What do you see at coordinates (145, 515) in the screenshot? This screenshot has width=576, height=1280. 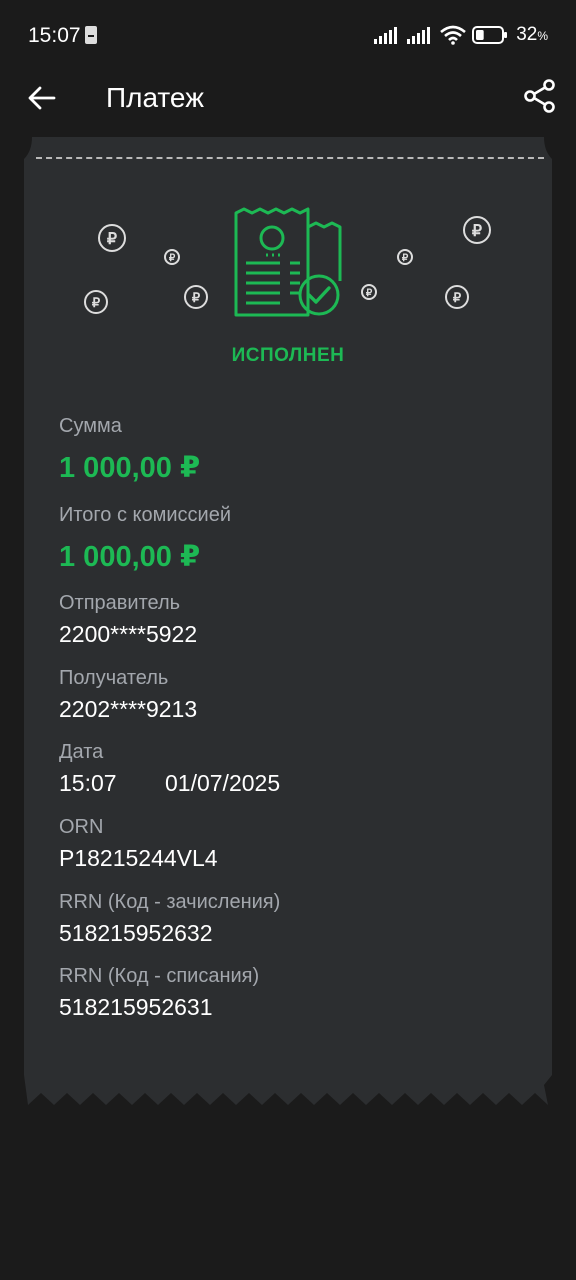 I see `total-label: Итого с комиссией` at bounding box center [145, 515].